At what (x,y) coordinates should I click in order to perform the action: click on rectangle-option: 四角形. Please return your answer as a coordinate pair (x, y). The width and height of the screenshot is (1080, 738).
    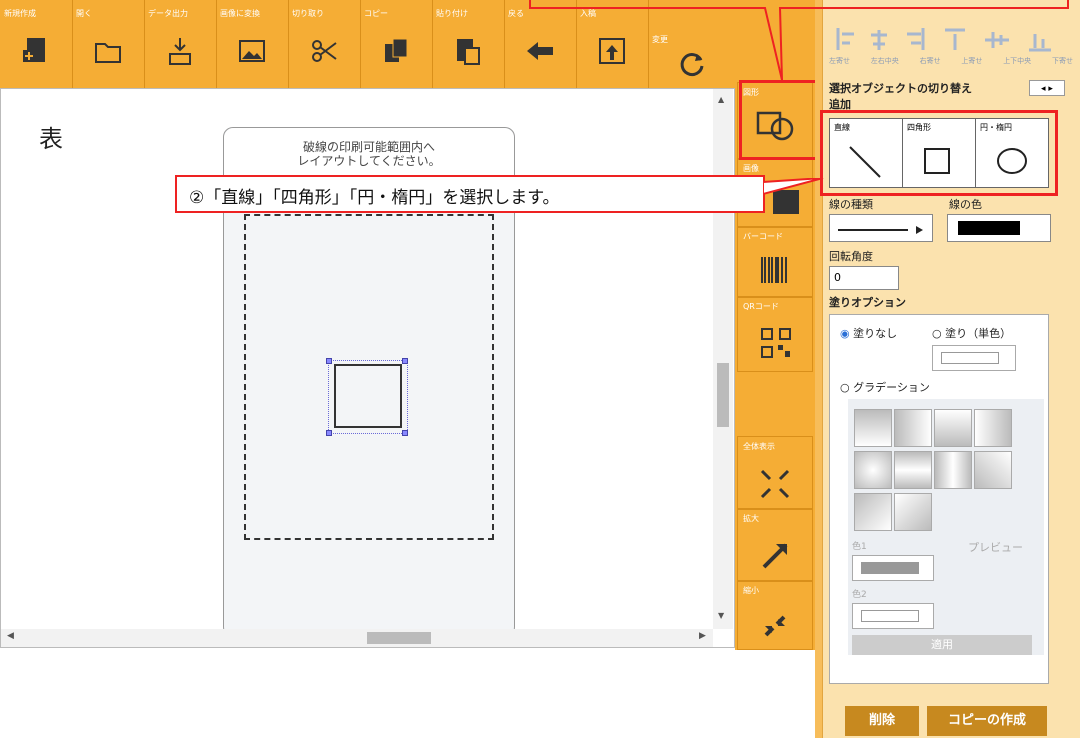
    Looking at the image, I should click on (939, 153).